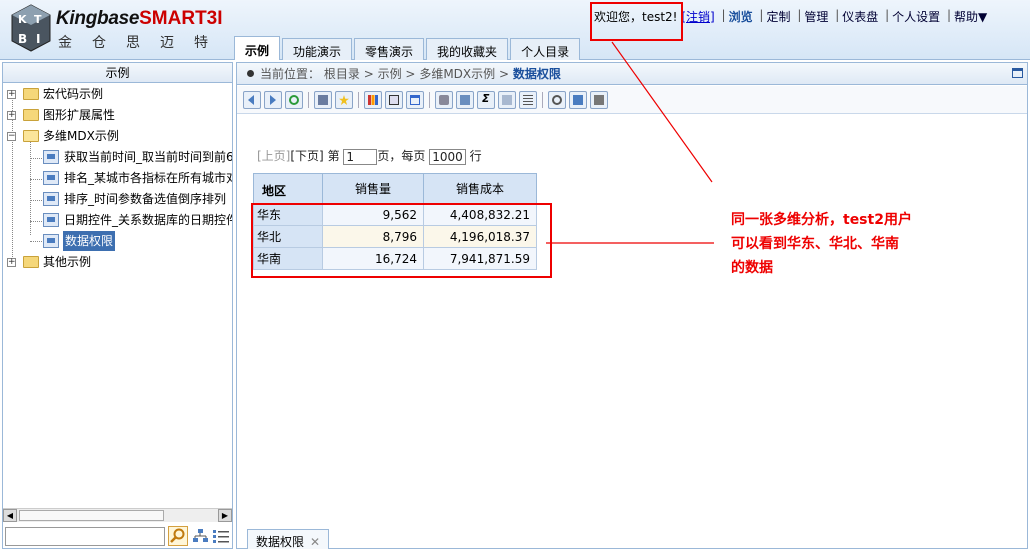  I want to click on tree-item-data-permission: 数据权限, so click(117, 241).